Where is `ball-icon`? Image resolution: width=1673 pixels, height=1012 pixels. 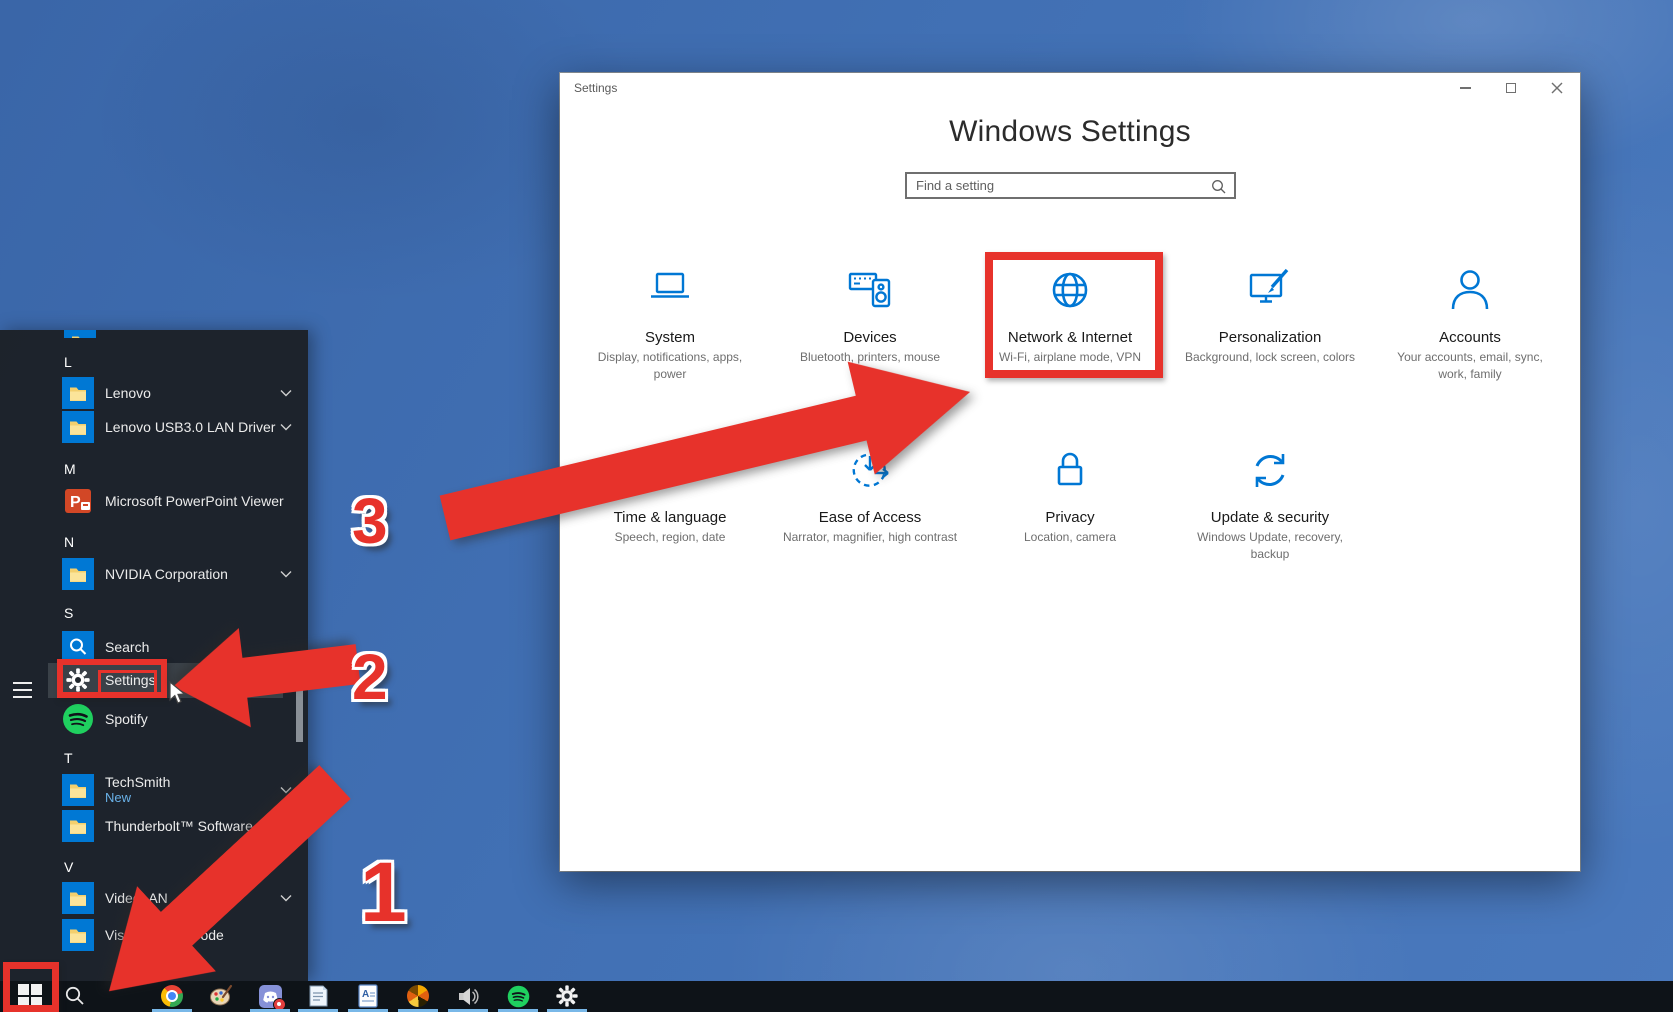 ball-icon is located at coordinates (418, 996).